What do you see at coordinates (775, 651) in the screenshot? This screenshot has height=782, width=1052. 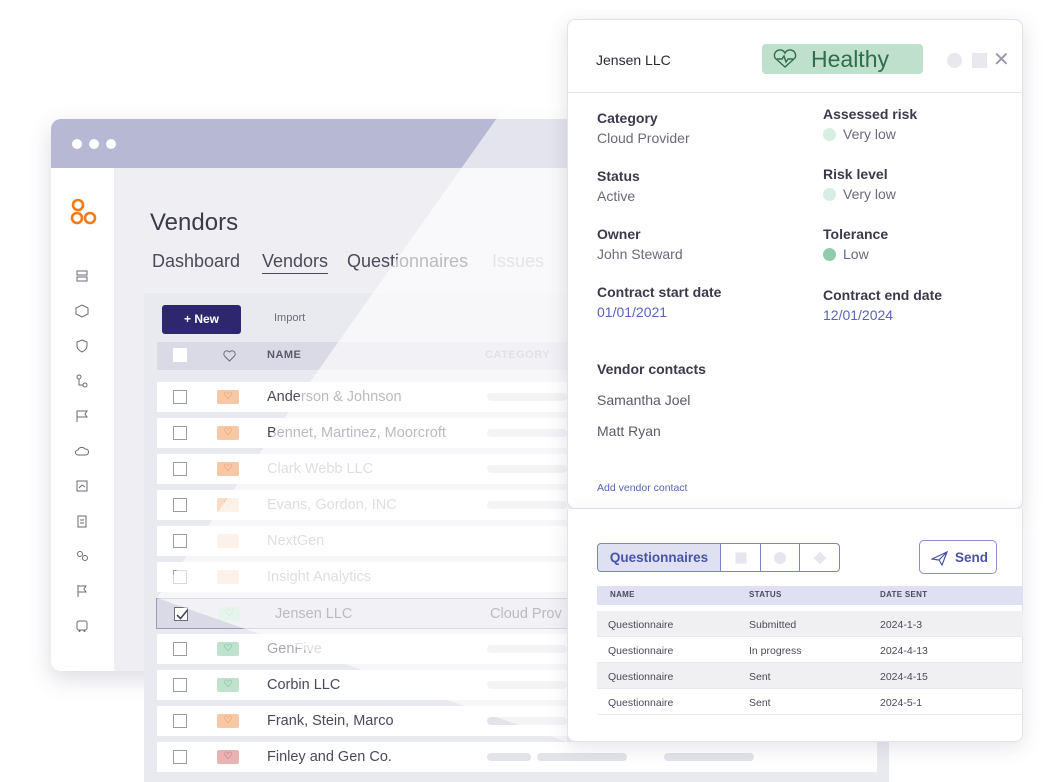 I see `q-status: In progress` at bounding box center [775, 651].